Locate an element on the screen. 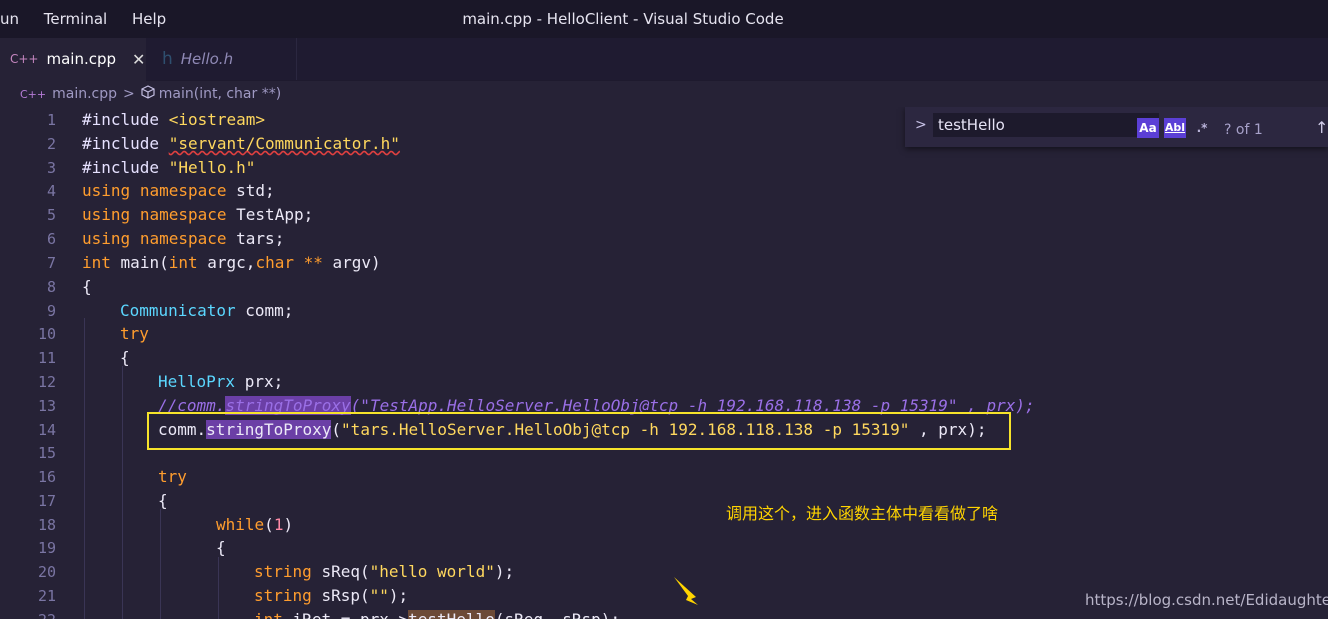  find-widget: > testHello Aa Abl .* ? of 1 ↑ is located at coordinates (1116, 127).